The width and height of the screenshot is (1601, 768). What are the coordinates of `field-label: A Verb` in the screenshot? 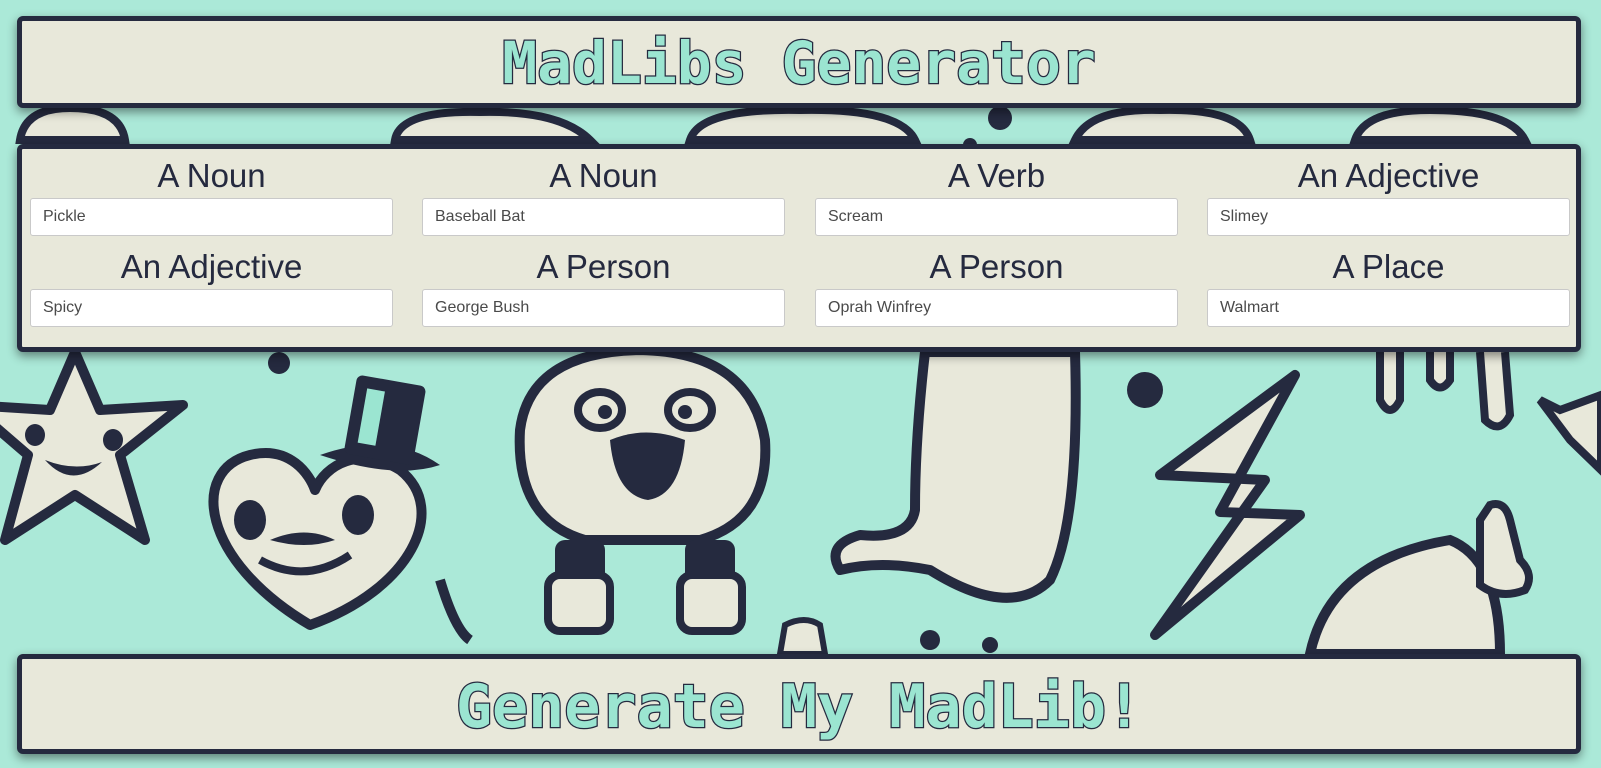 It's located at (996, 175).